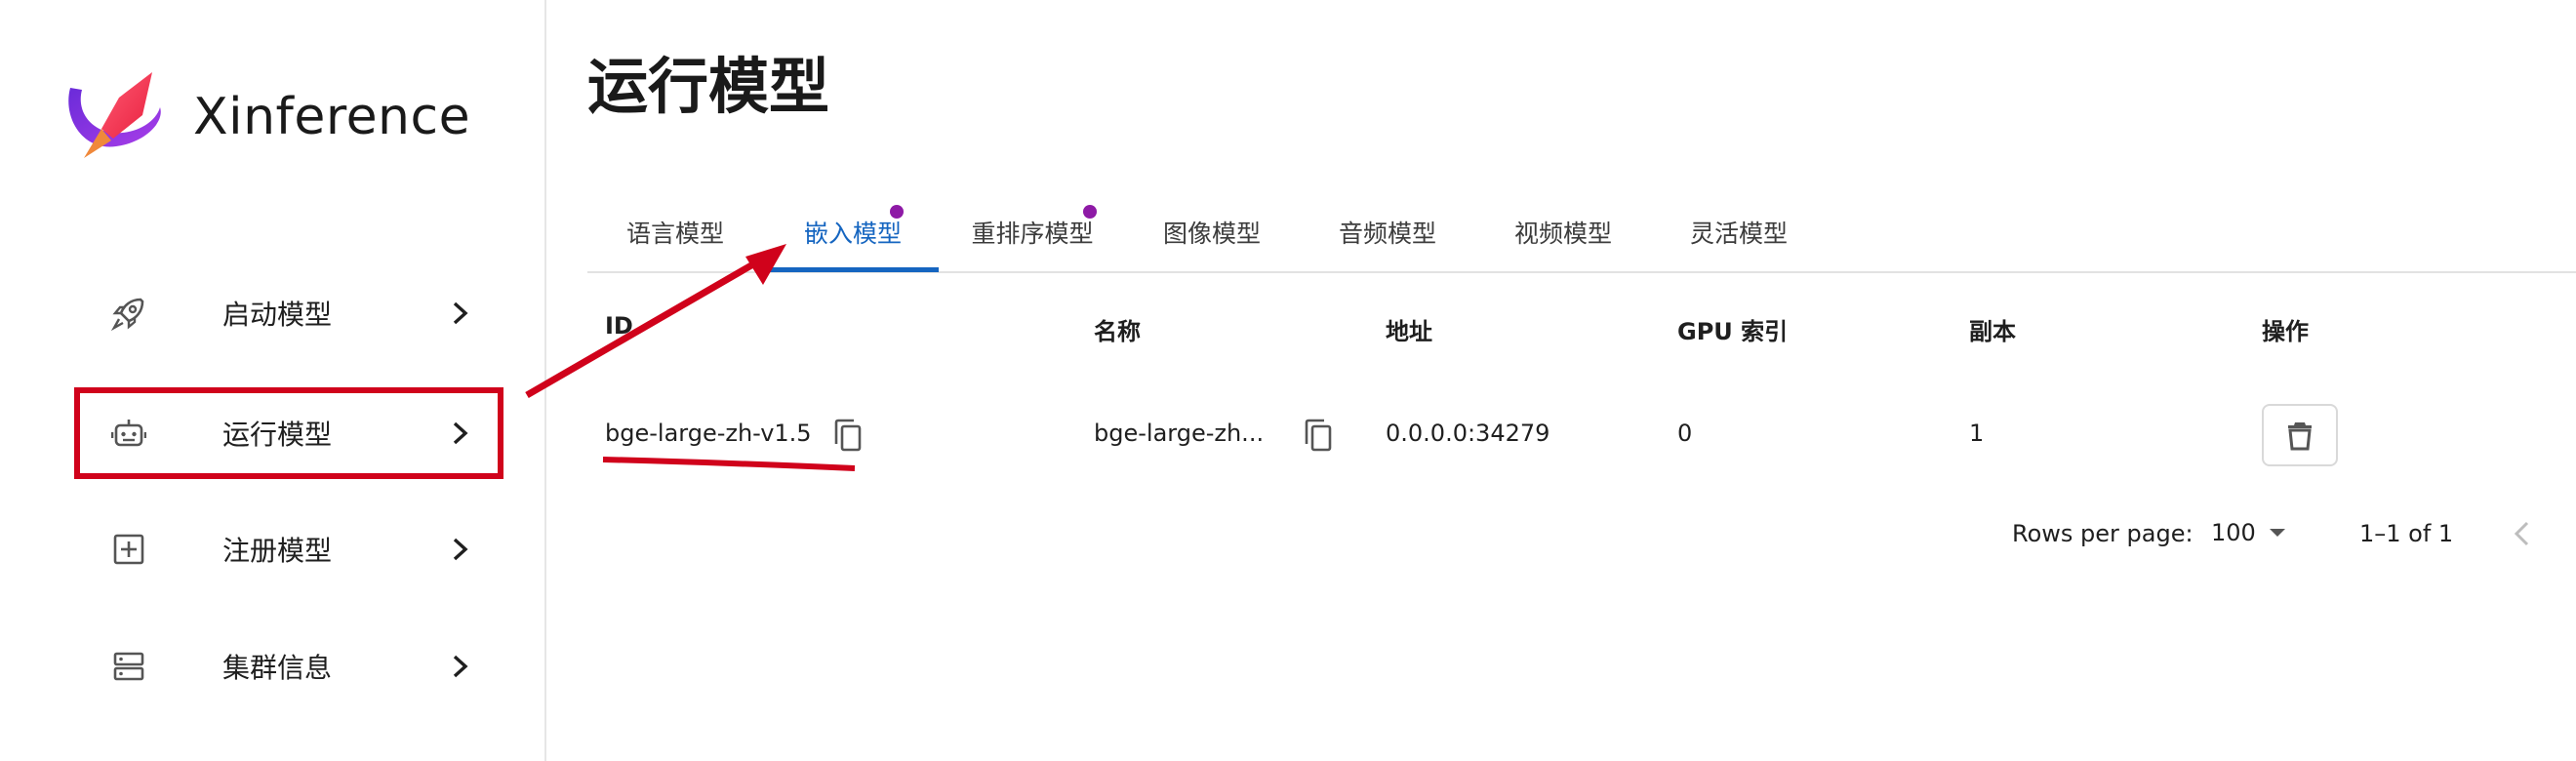 Image resolution: width=2576 pixels, height=761 pixels. I want to click on tab-embedding-models: 嵌入模型, so click(853, 232).